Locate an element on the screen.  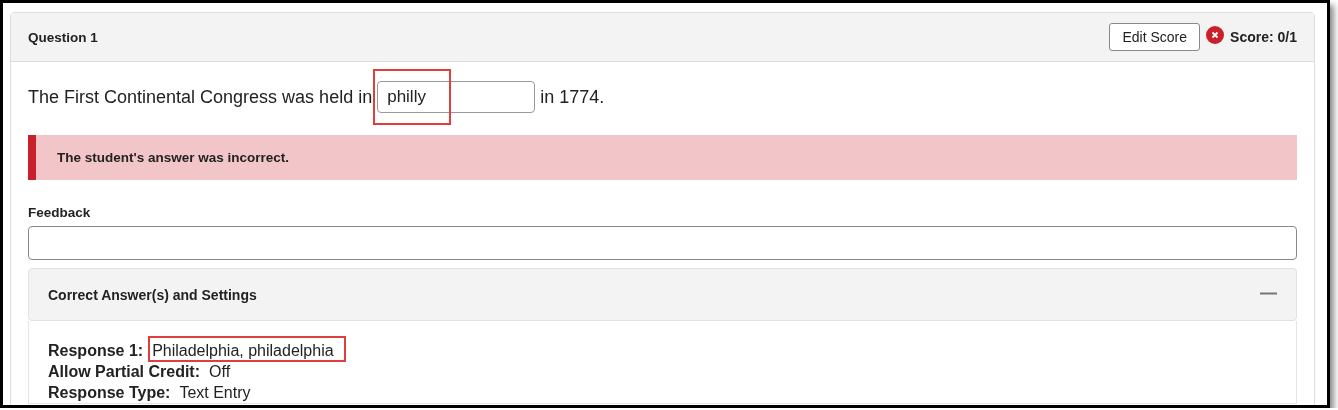
edit-score-button: Edit Score is located at coordinates (1155, 37).